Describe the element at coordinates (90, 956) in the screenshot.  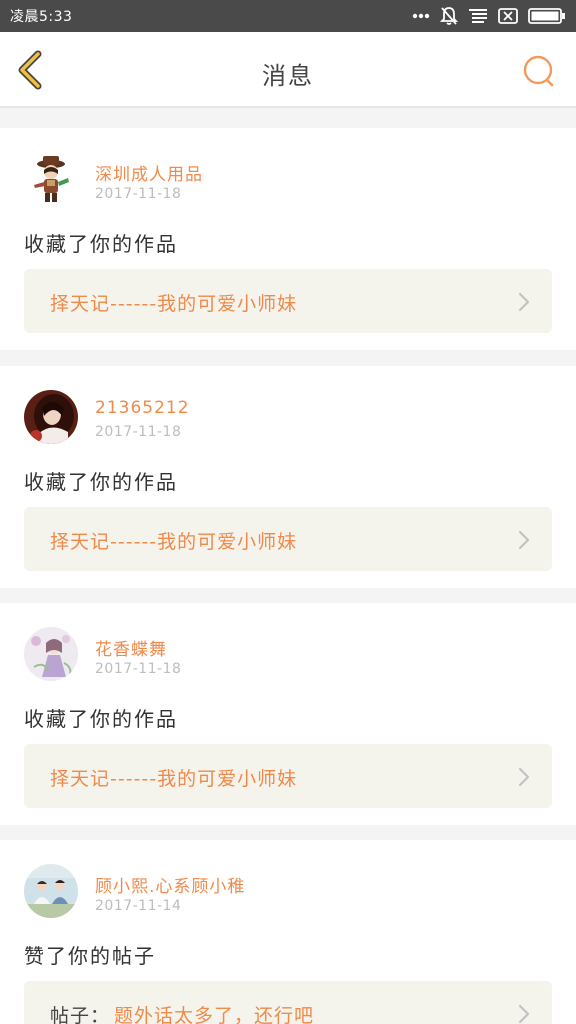
I see `action-text: 赞了你的帖子` at that location.